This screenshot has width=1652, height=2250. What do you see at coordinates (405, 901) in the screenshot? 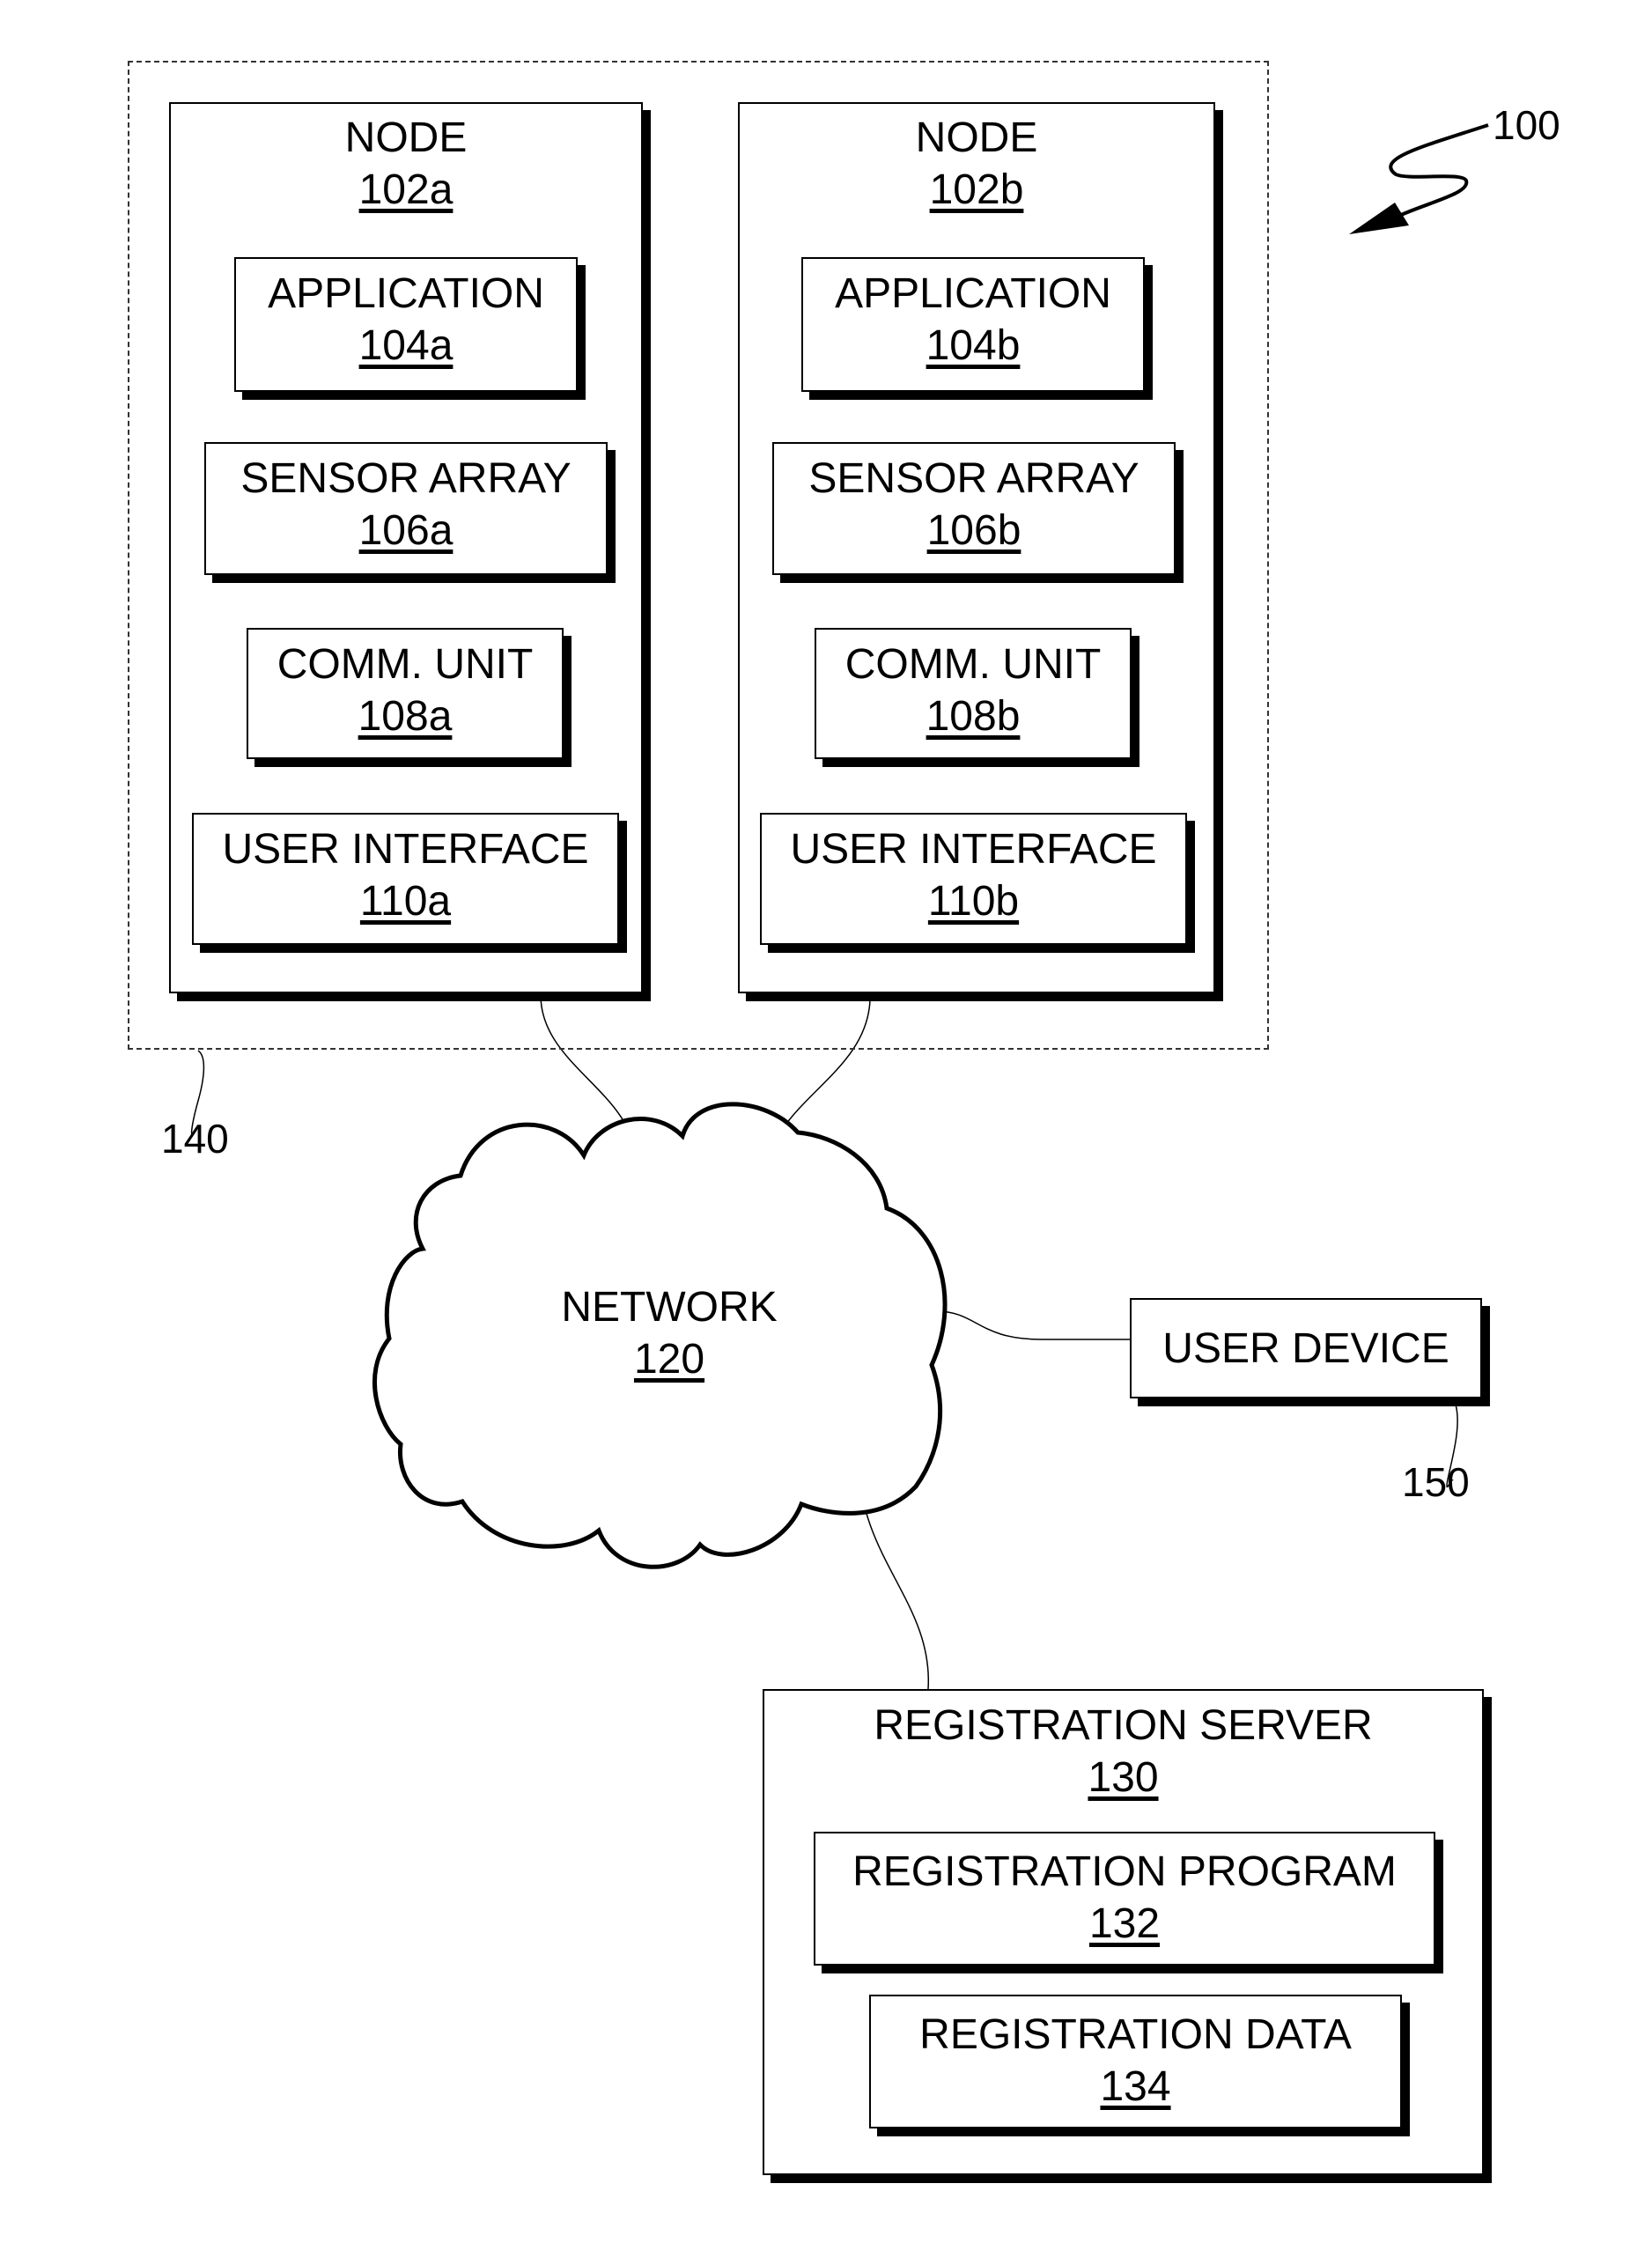
I see `component-ref: 110a` at bounding box center [405, 901].